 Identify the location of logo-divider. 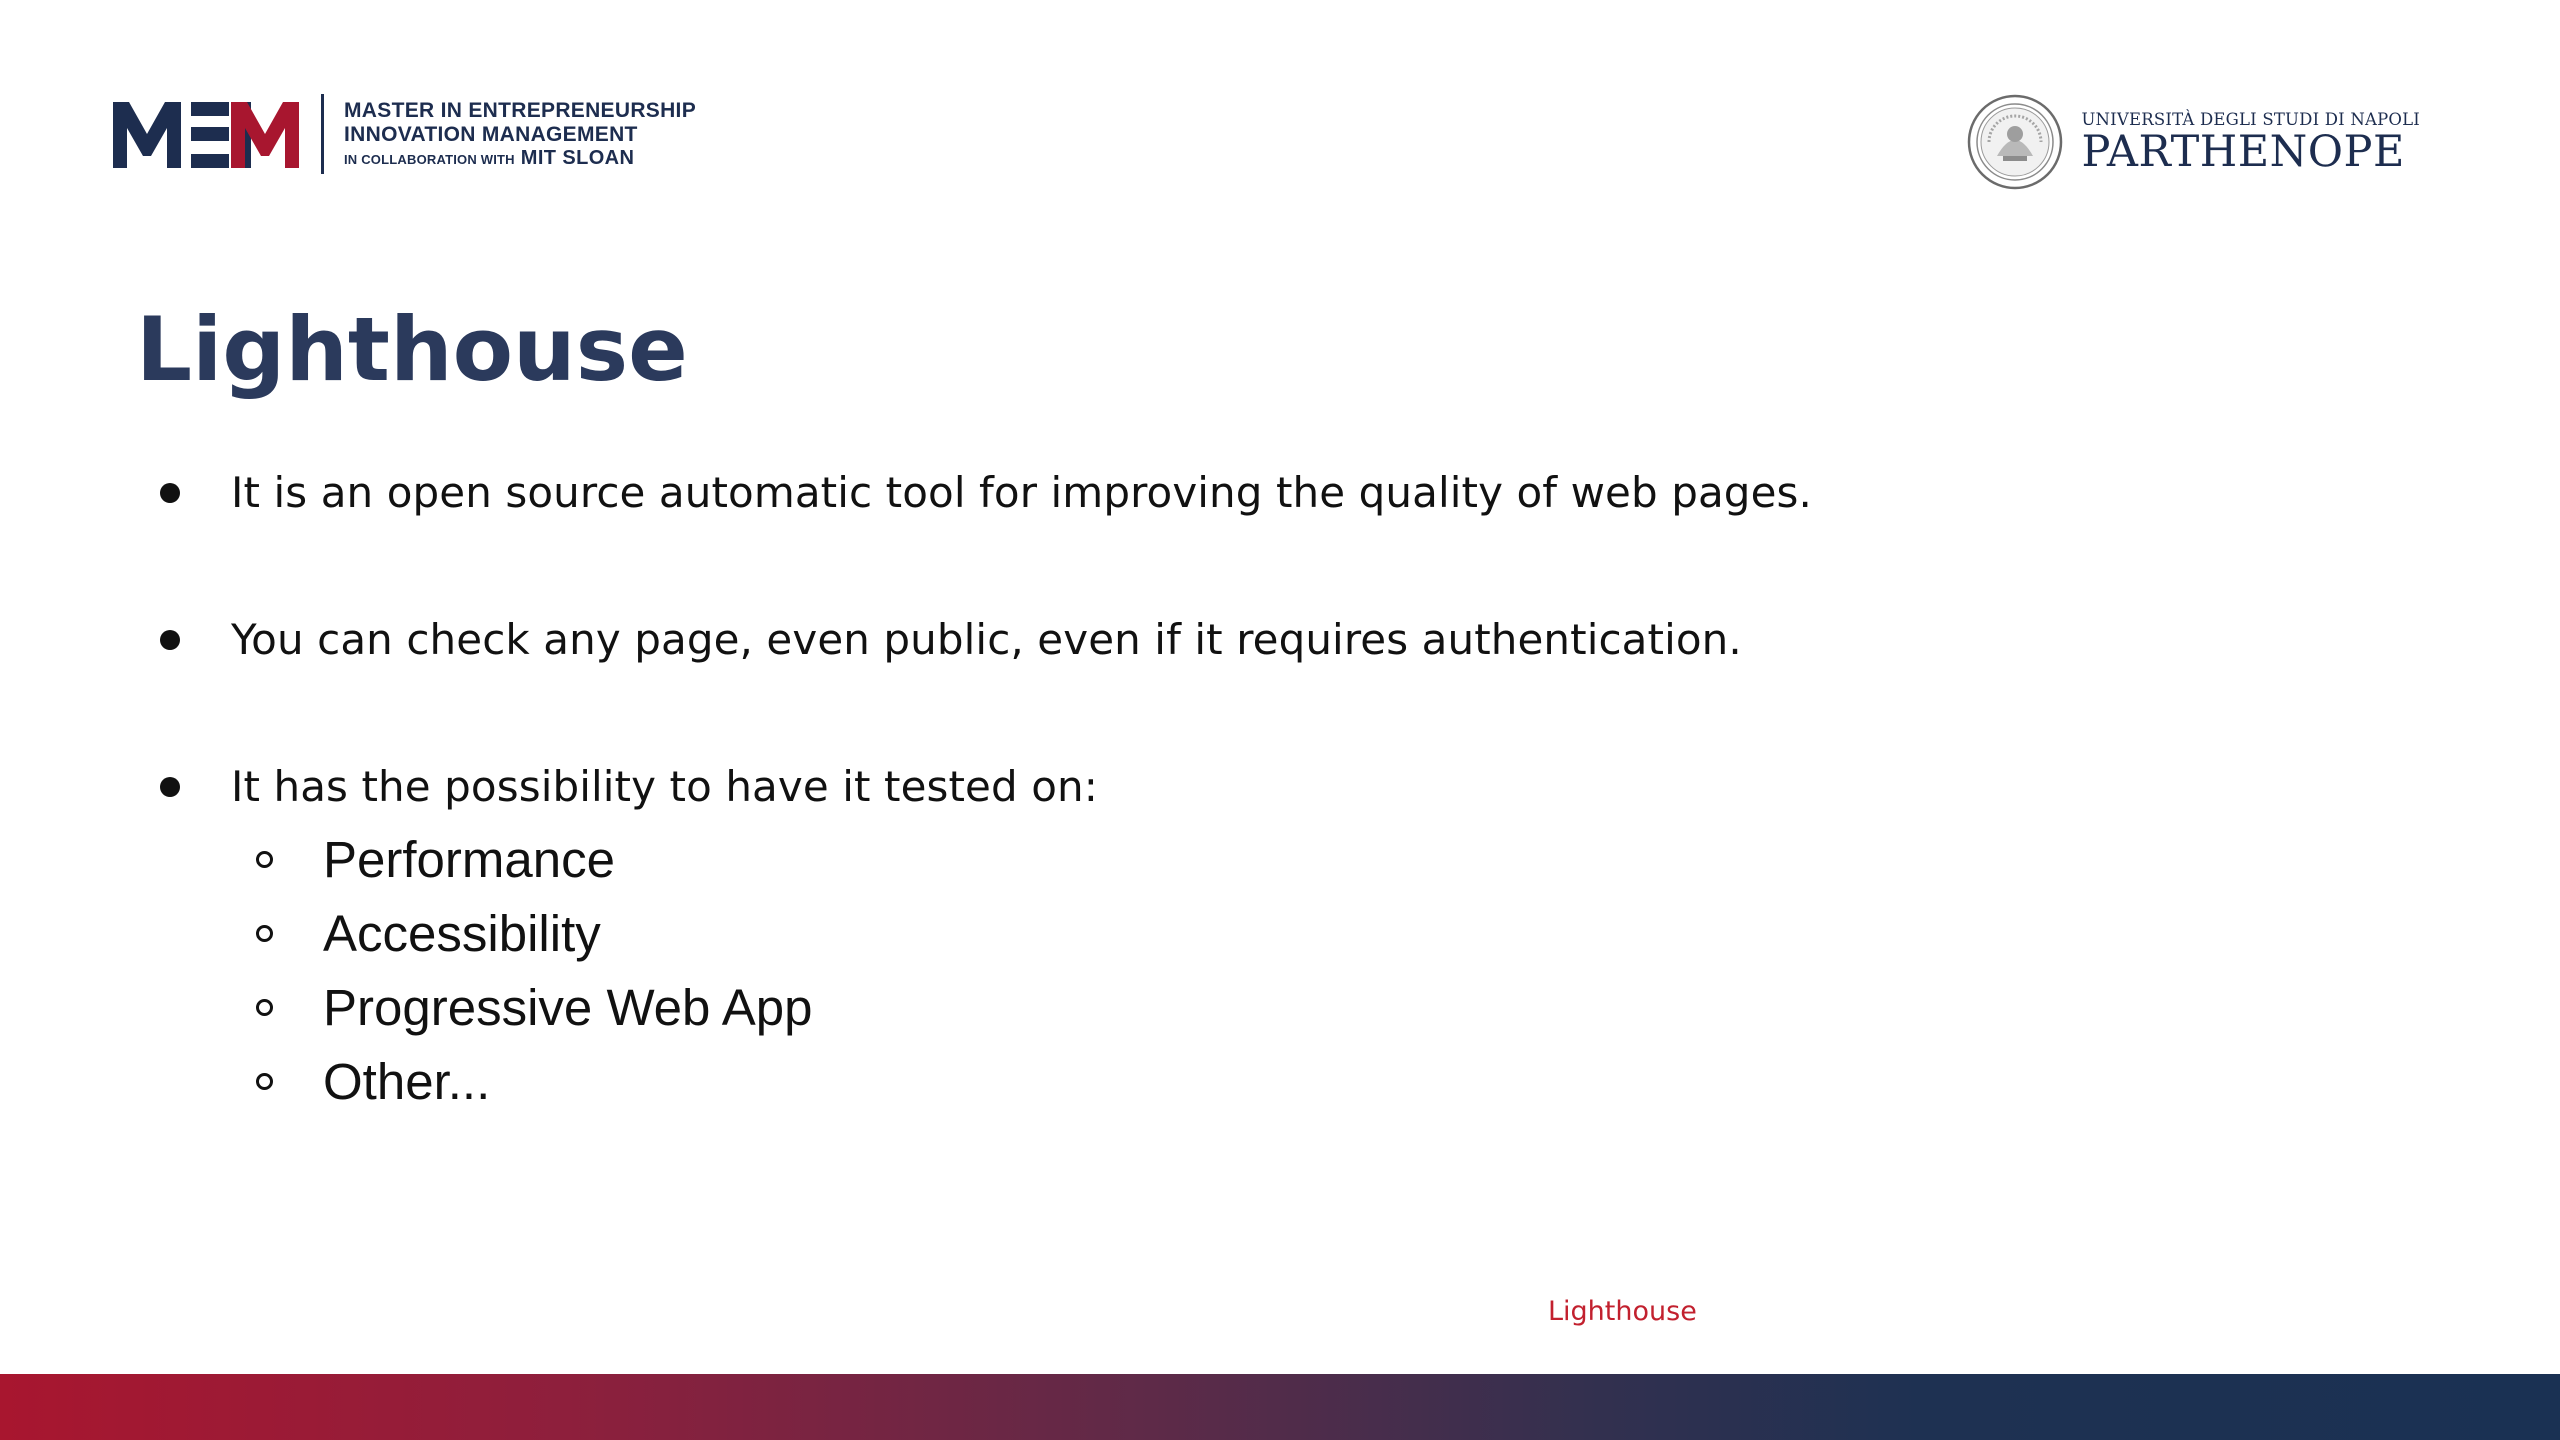
(322, 134).